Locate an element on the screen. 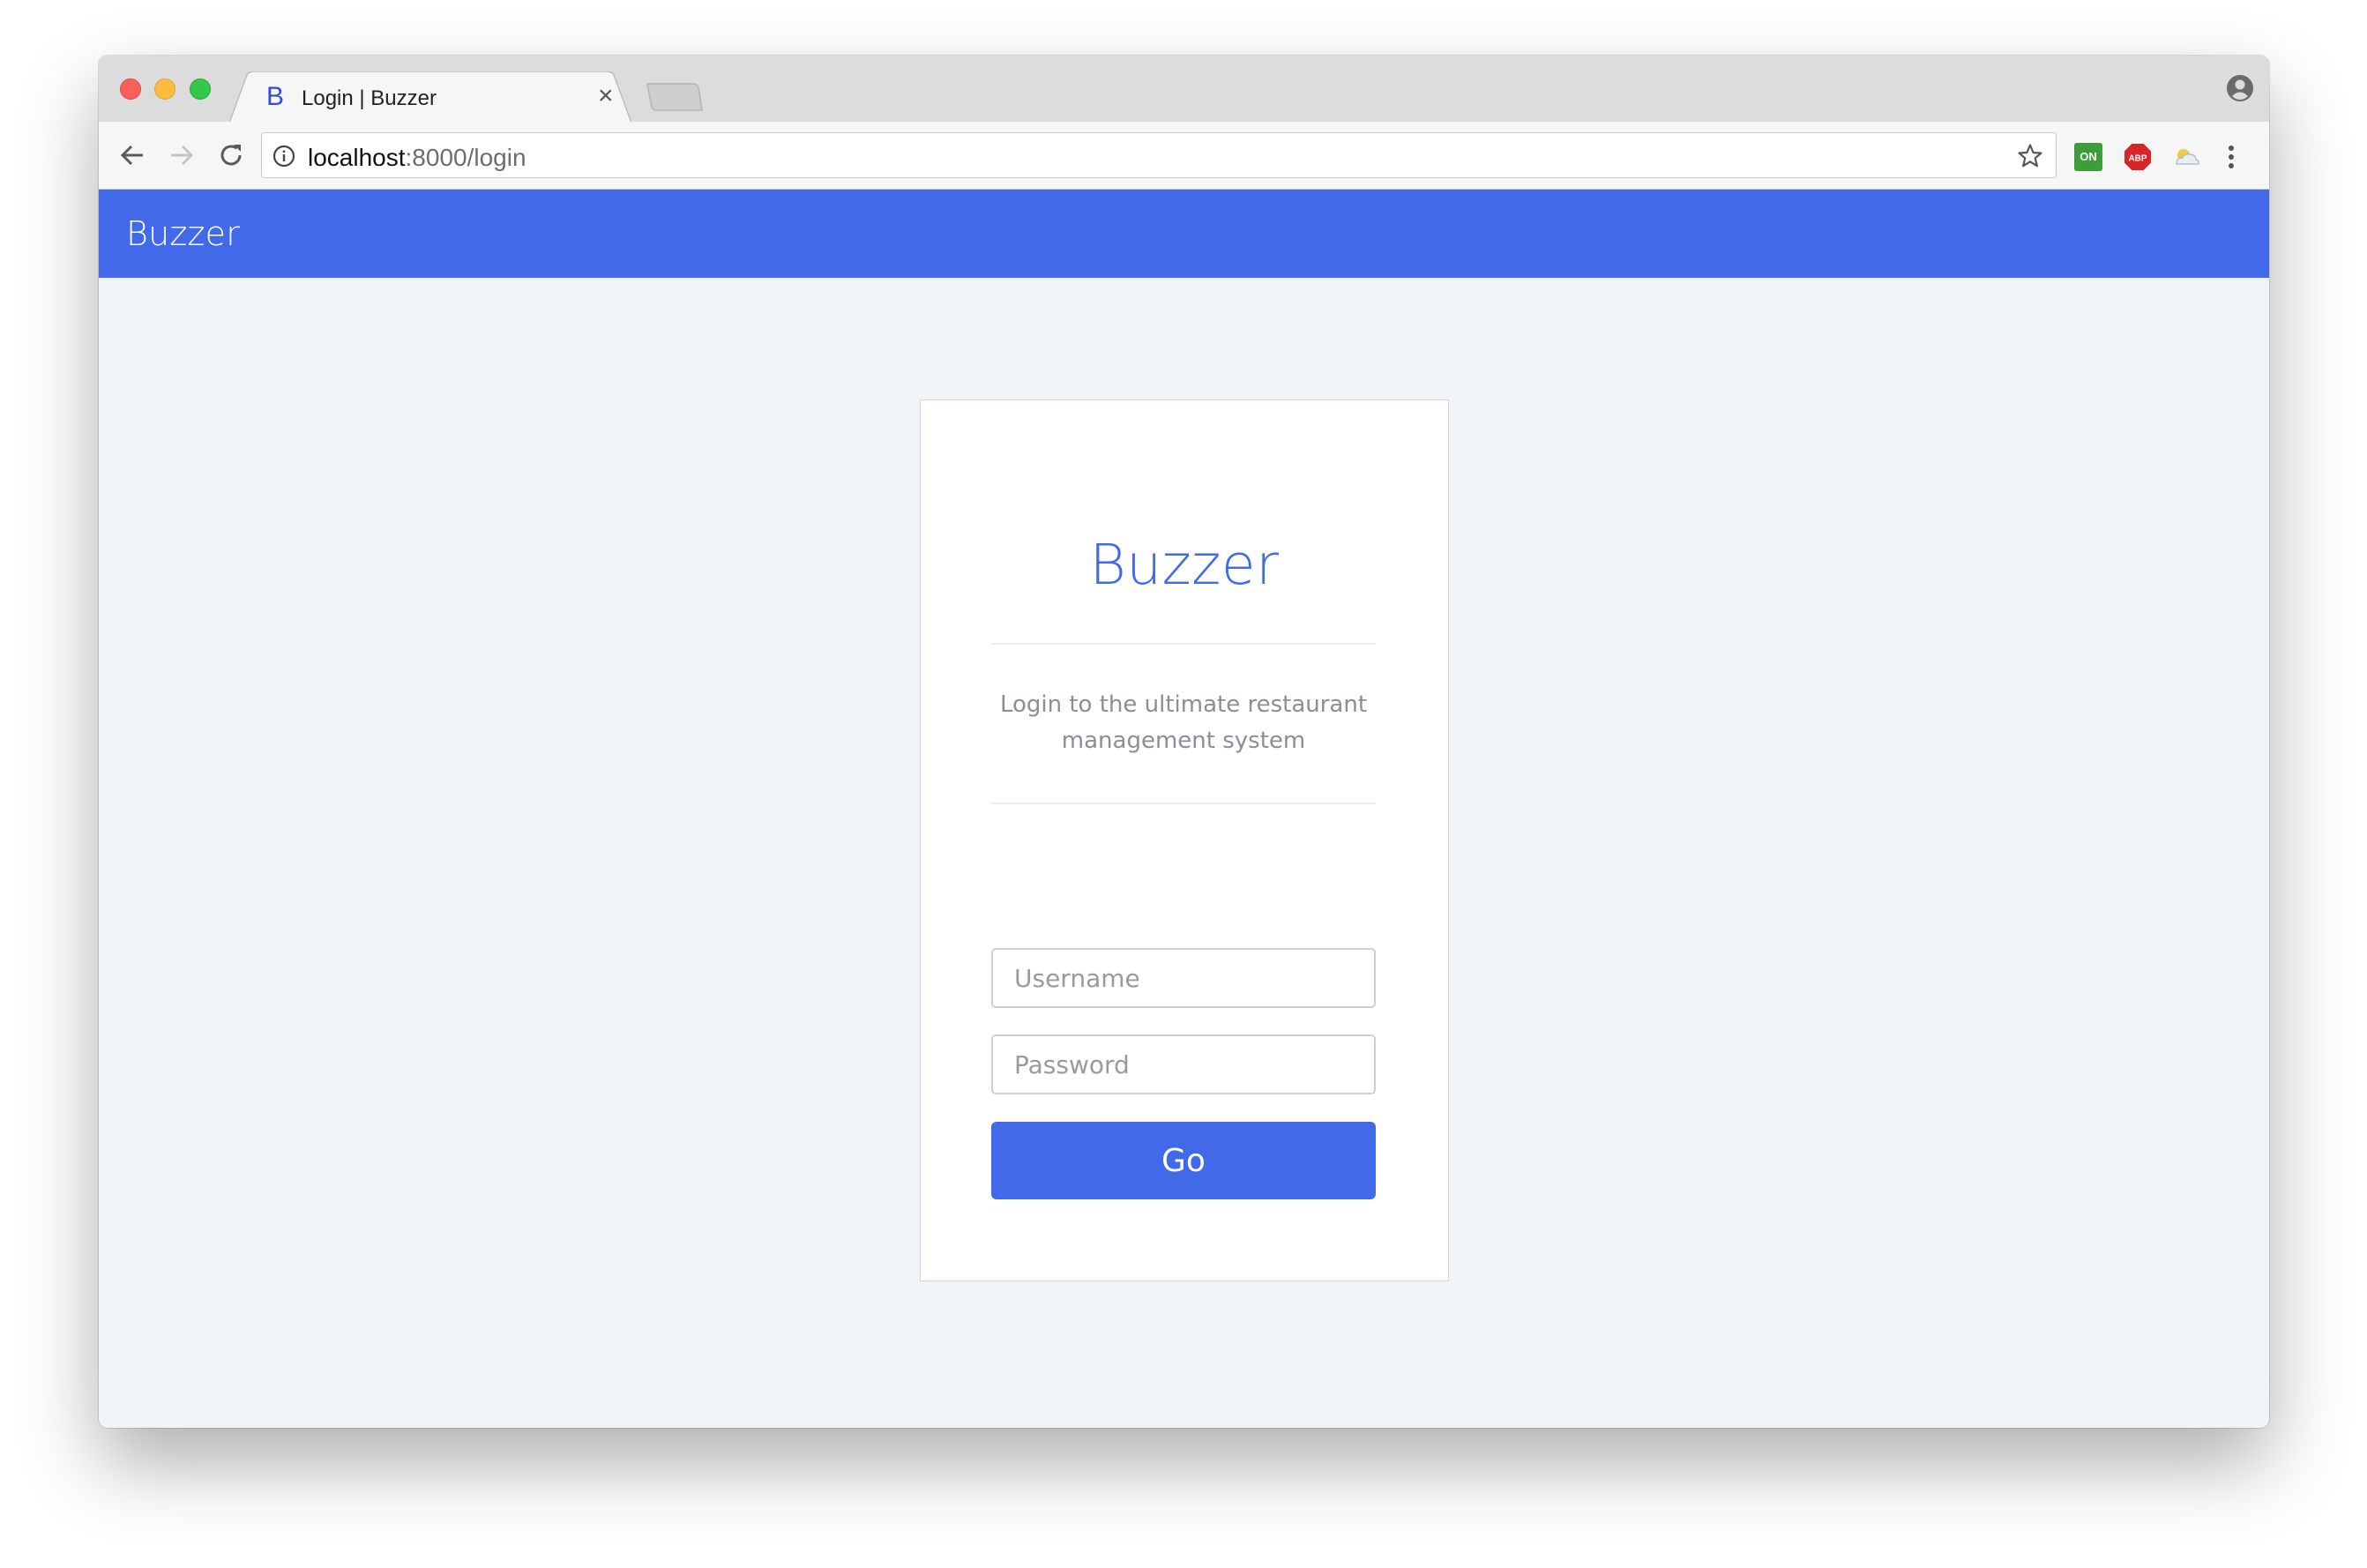 Image resolution: width=2367 pixels, height=1568 pixels. login-title: Buzzer is located at coordinates (1184, 565).